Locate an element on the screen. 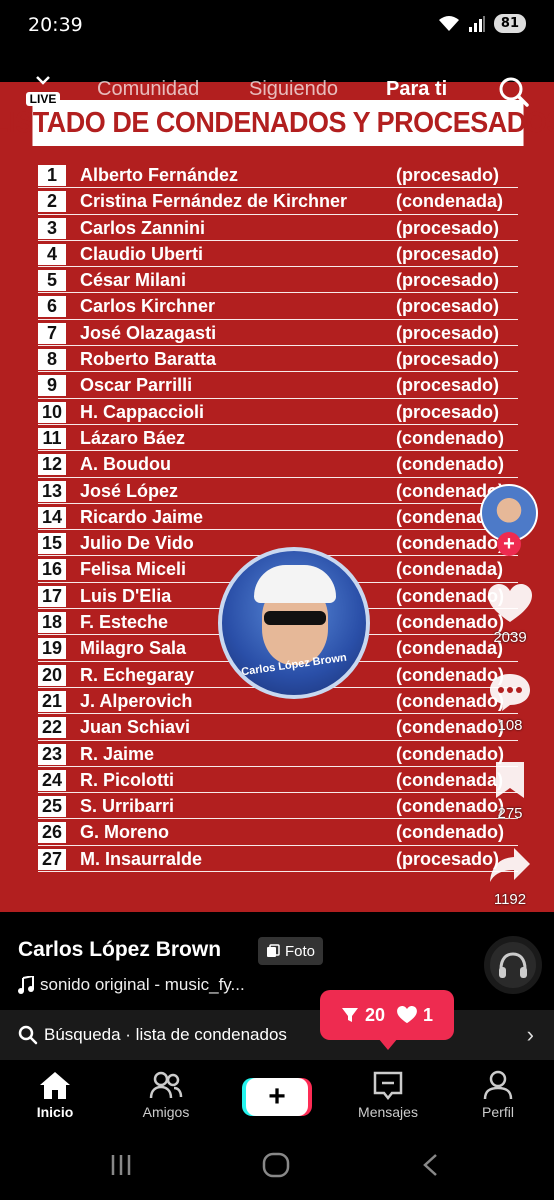 The width and height of the screenshot is (554, 1200). top-nav: LIVE Comunidad Siguiendo Para ti is located at coordinates (277, 92).